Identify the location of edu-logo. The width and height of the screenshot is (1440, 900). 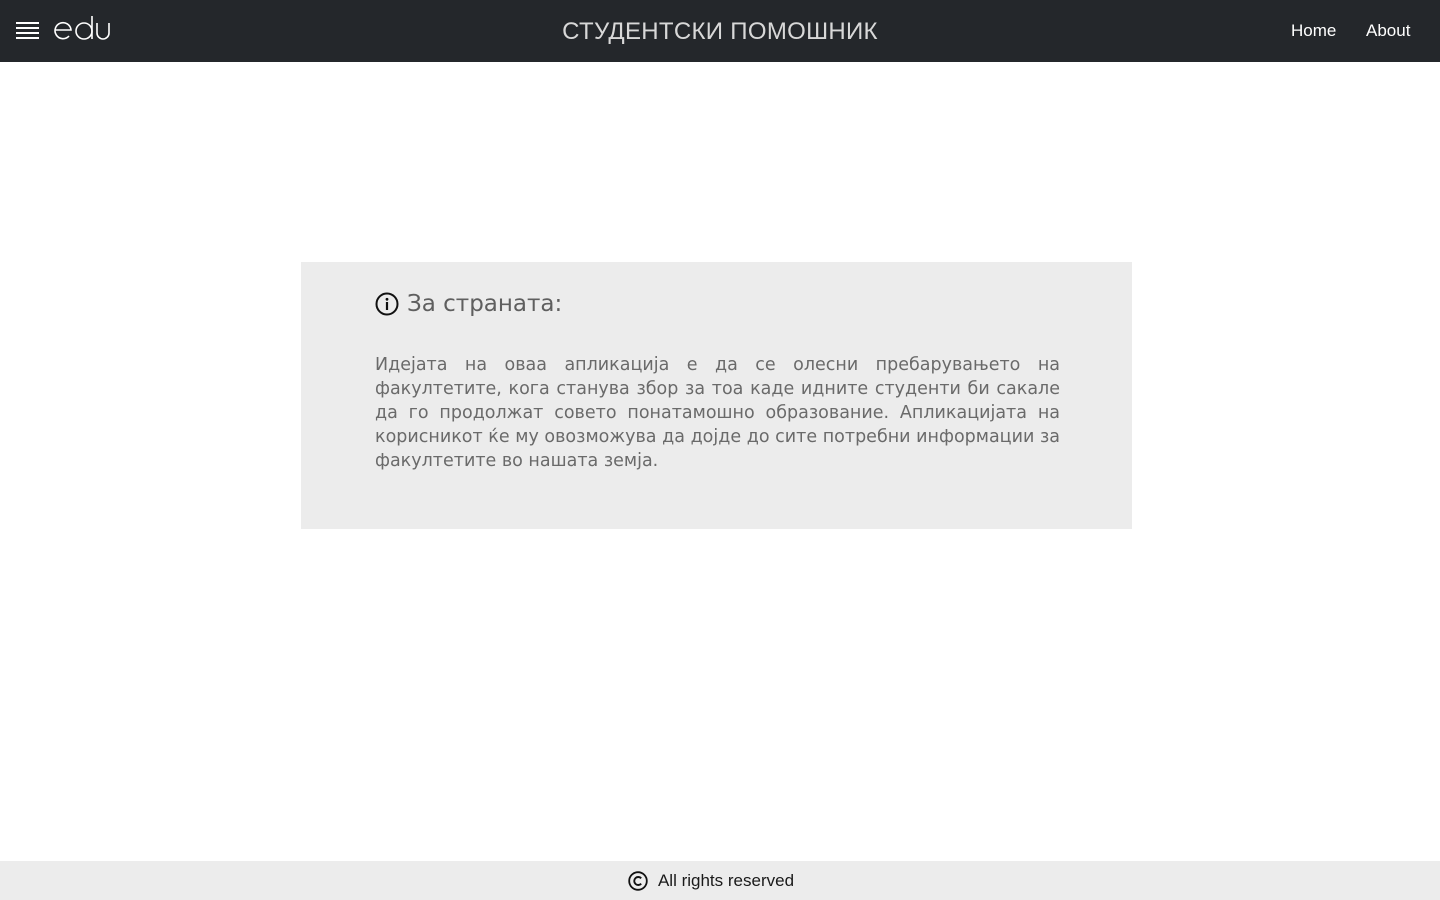
(82, 29).